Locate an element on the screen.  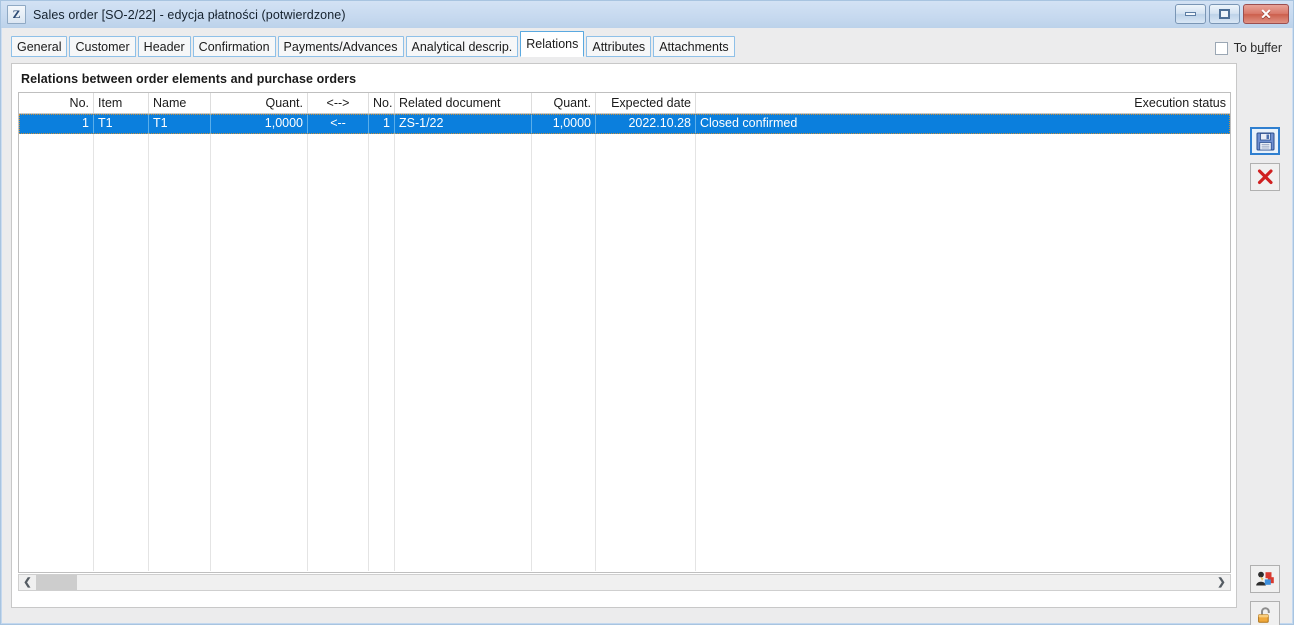
minimize-icon is located at coordinates (1190, 14).